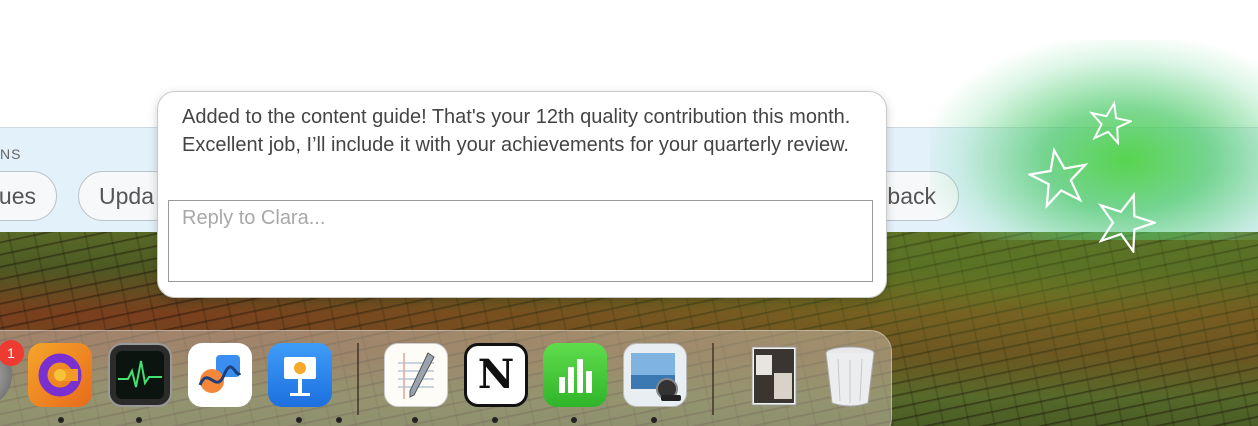  What do you see at coordinates (18, 195) in the screenshot?
I see `banner-pill-label: ues` at bounding box center [18, 195].